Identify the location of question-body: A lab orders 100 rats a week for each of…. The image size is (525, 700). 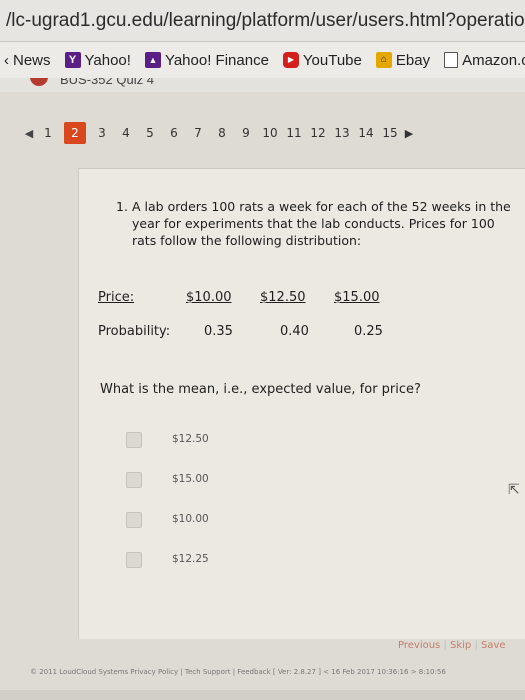
(321, 223).